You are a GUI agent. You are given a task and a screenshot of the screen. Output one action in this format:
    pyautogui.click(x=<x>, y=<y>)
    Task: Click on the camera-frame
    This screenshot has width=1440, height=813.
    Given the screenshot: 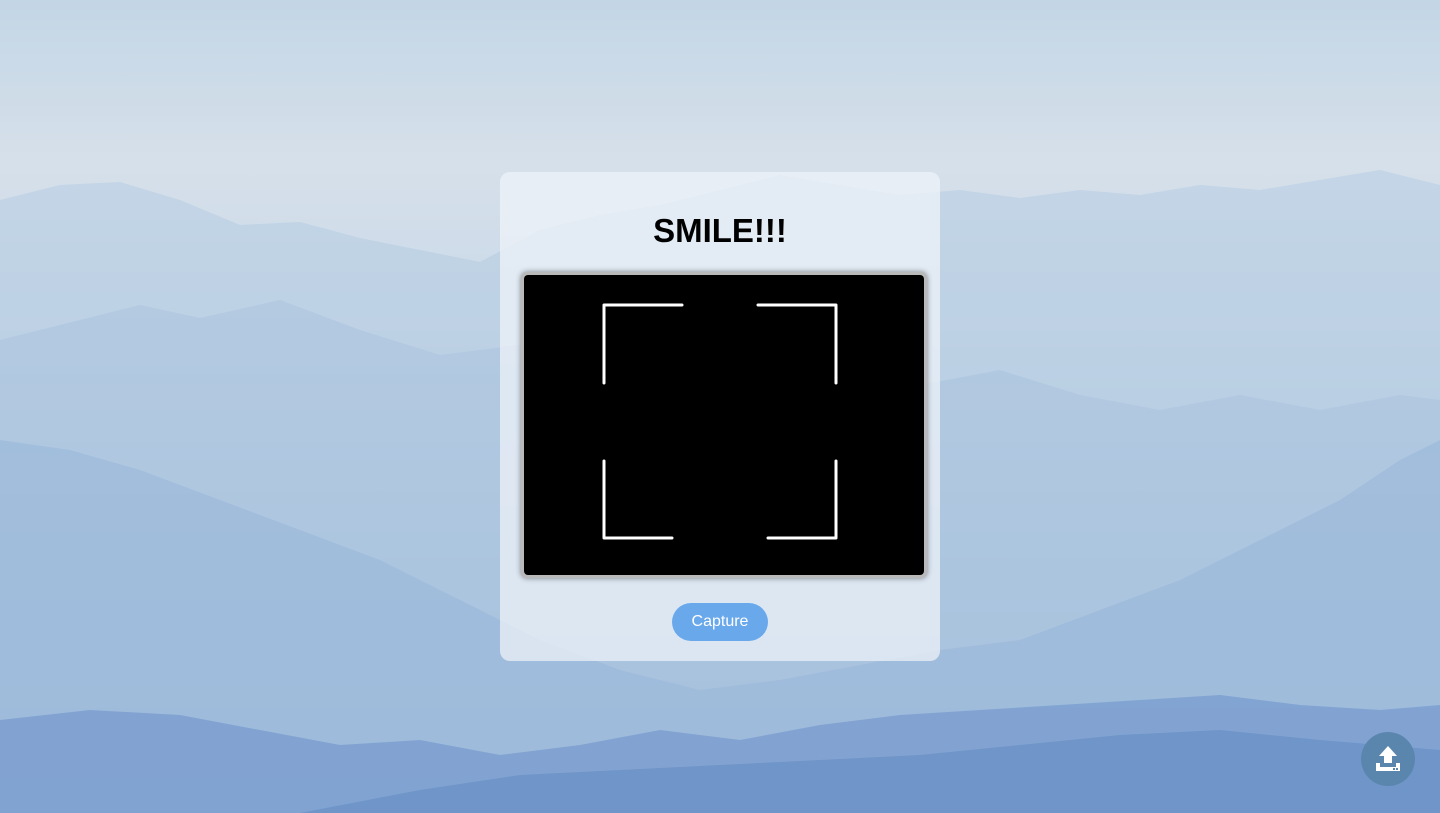 What is the action you would take?
    pyautogui.click(x=724, y=425)
    